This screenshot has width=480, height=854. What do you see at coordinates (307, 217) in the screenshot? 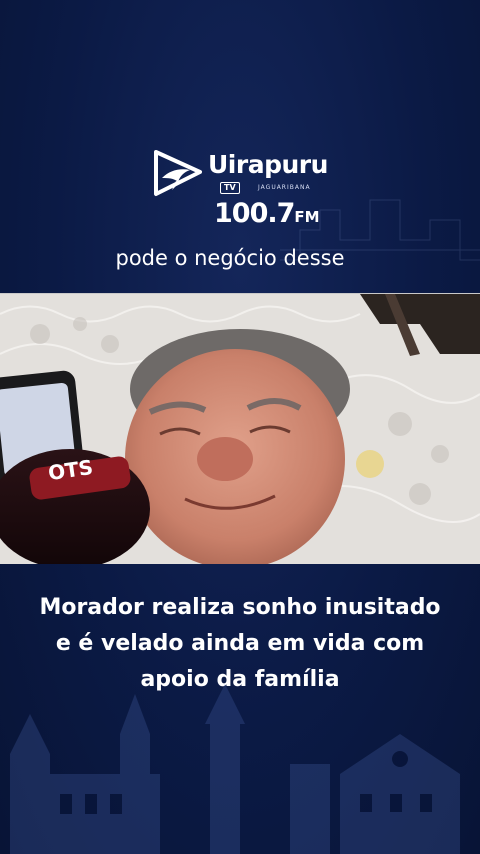
I see `frequency-unit: FM` at bounding box center [307, 217].